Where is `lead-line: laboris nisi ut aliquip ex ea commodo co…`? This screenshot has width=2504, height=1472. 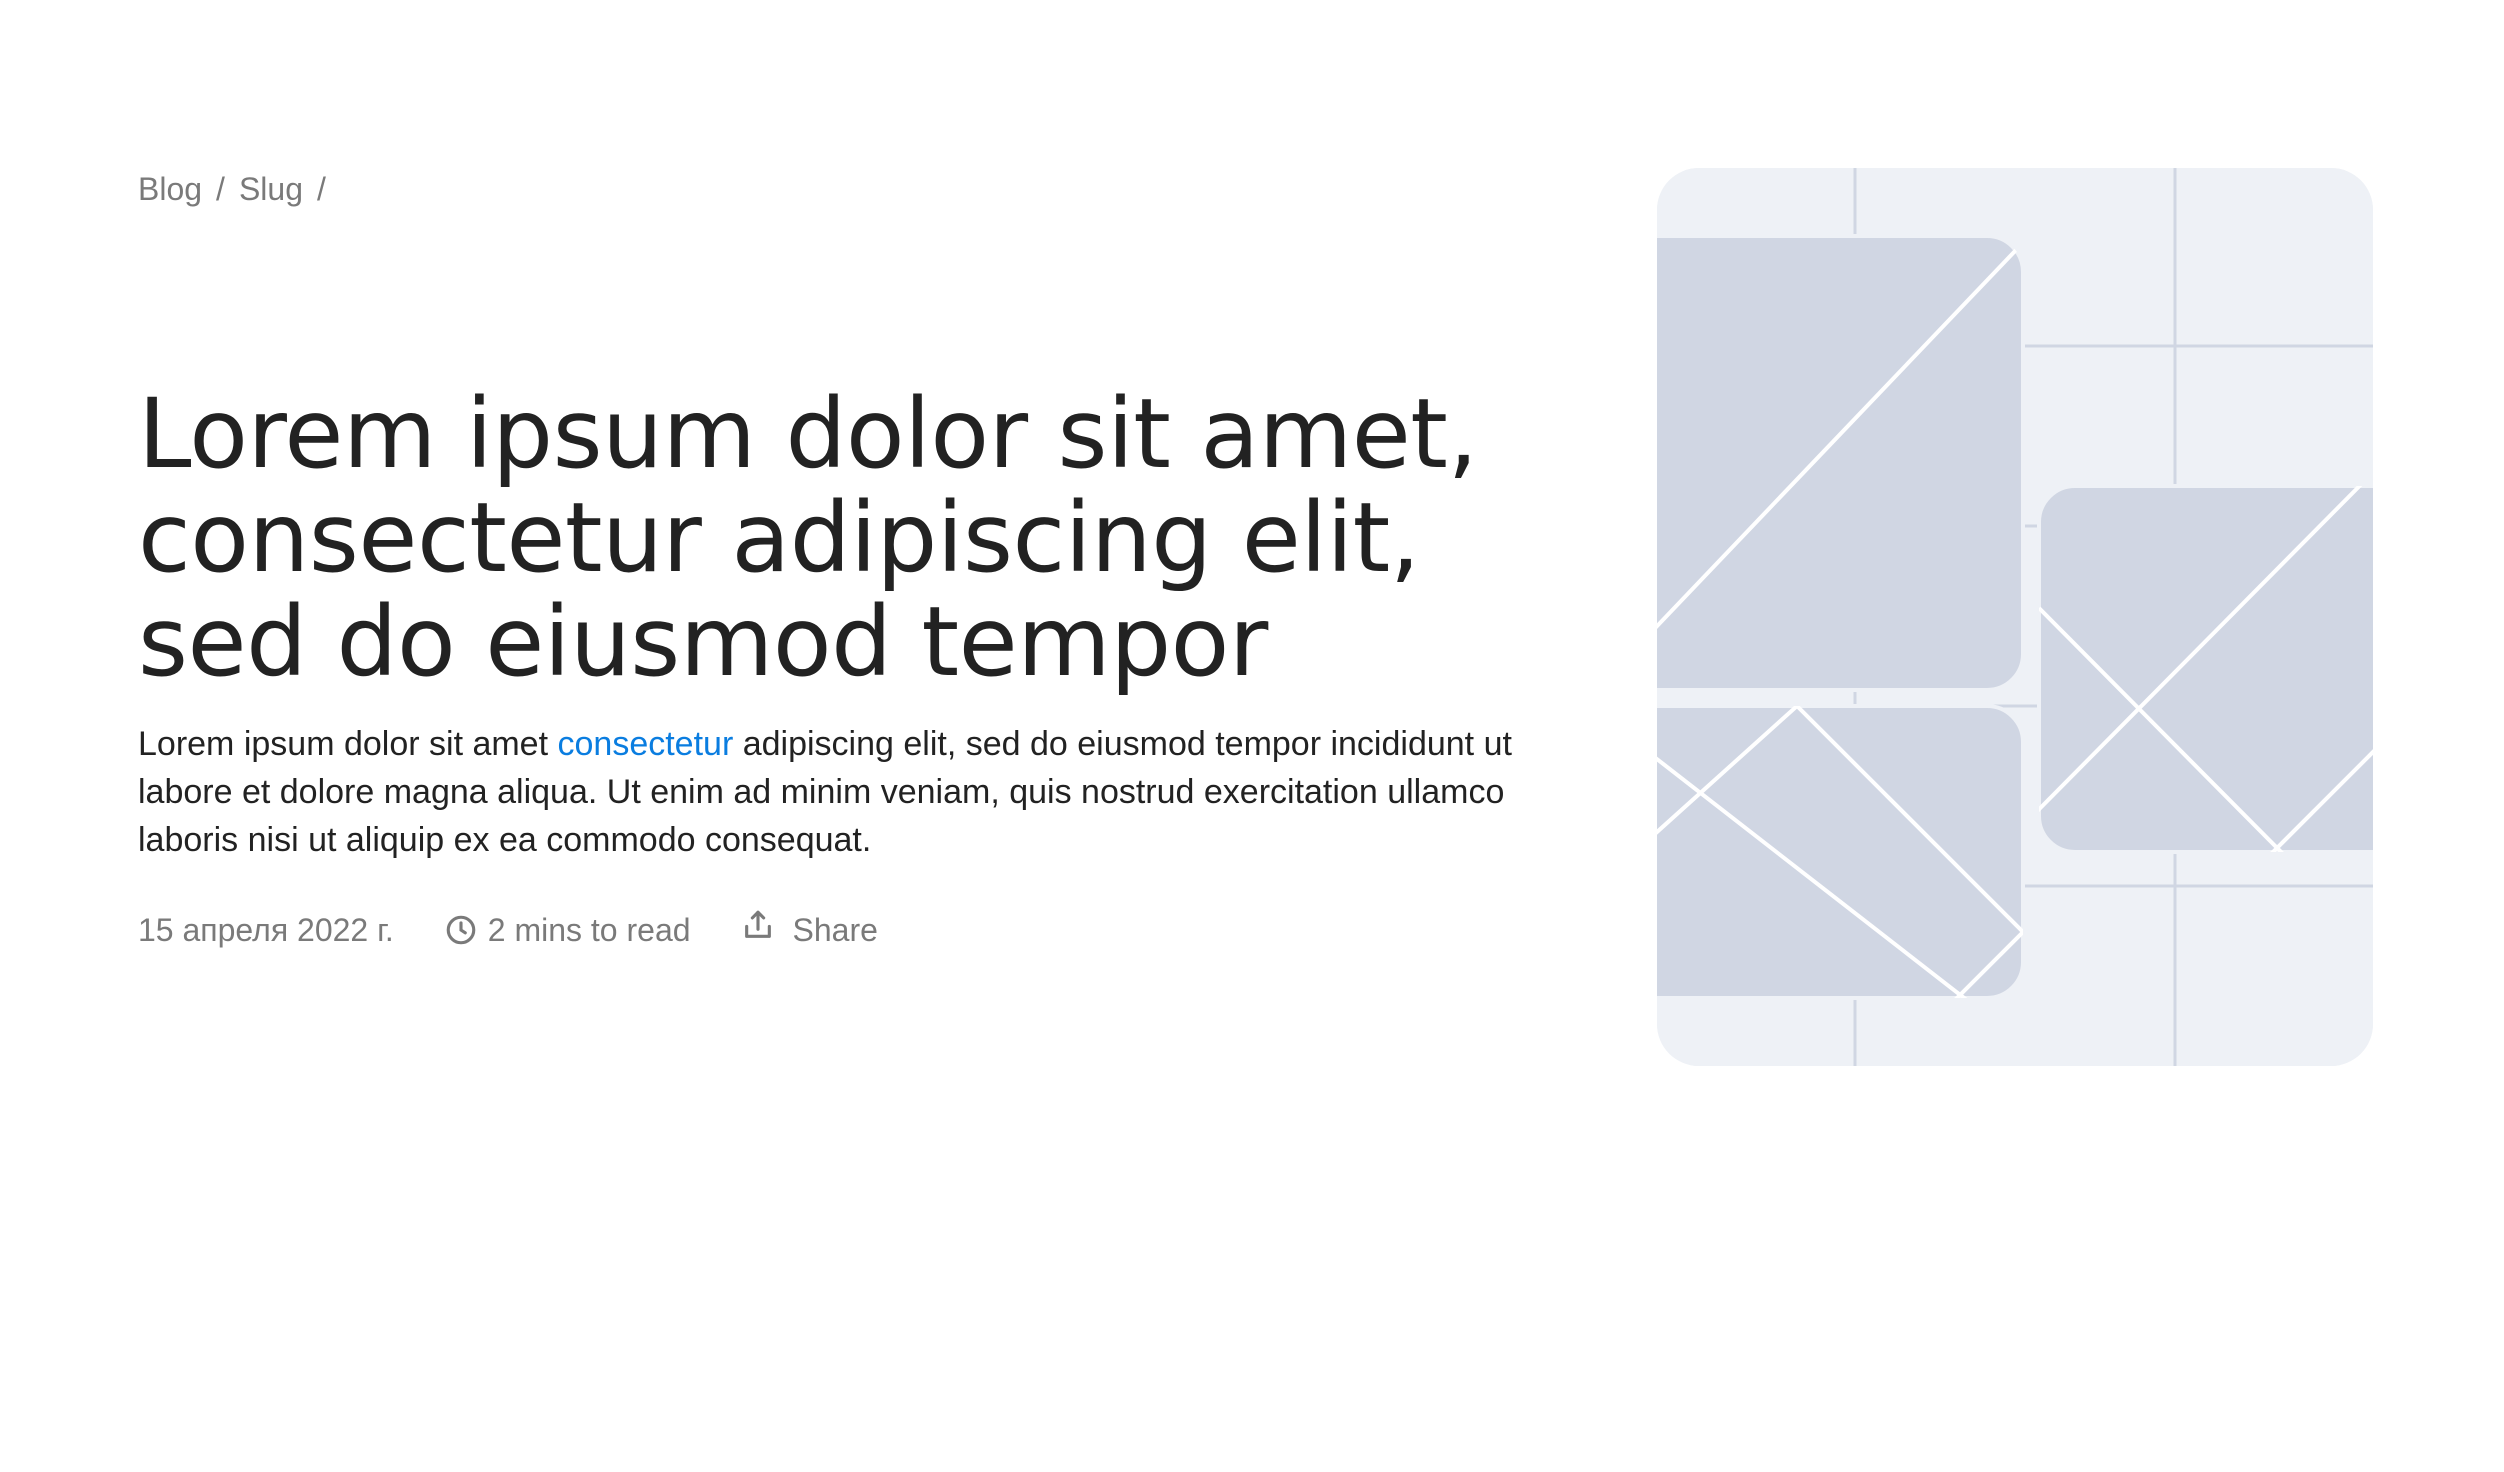
lead-line: laboris nisi ut aliquip ex ea commodo co… is located at coordinates (505, 840).